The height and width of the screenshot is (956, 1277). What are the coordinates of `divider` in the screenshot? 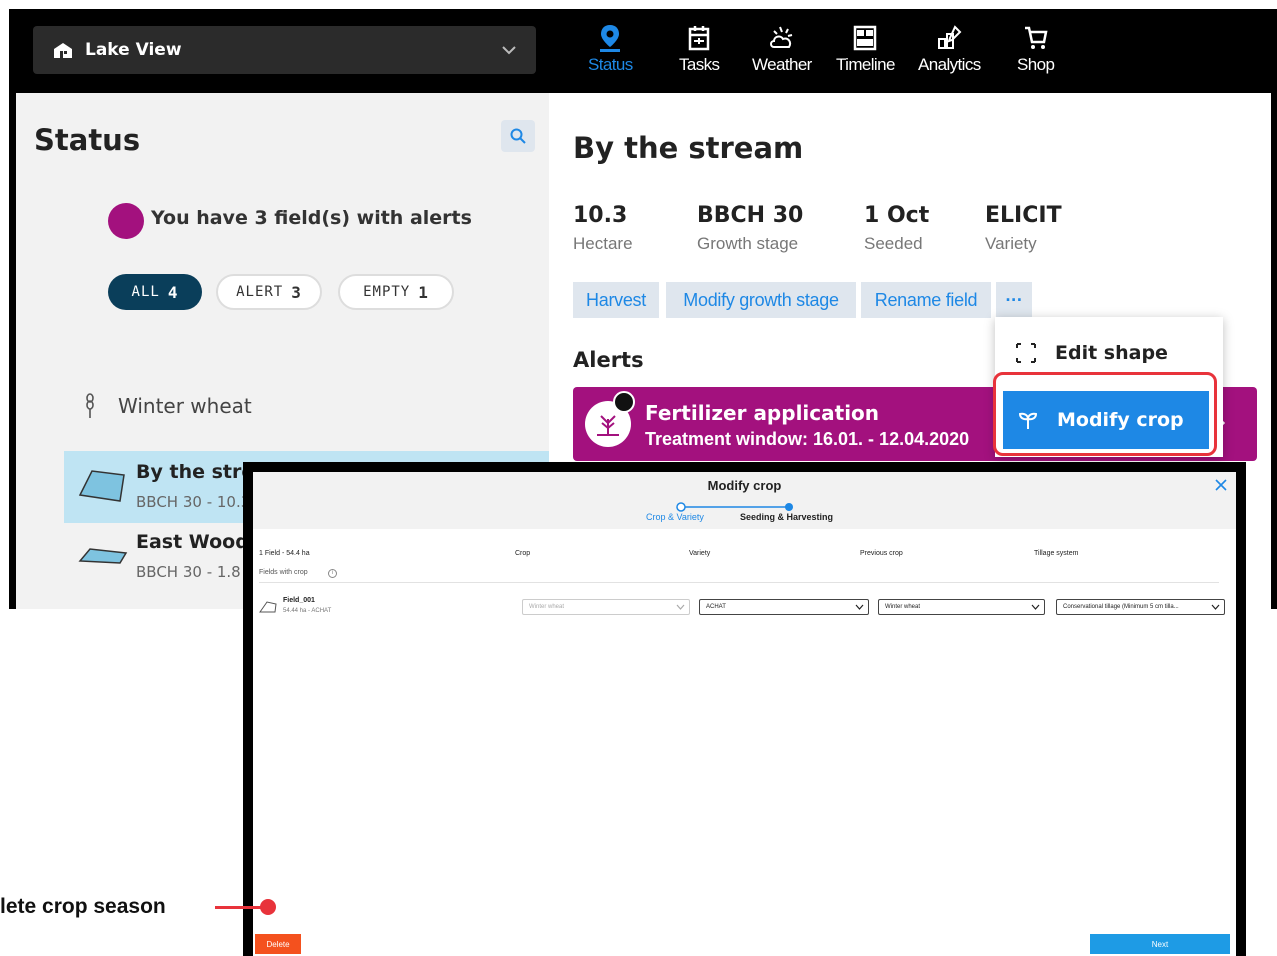 It's located at (739, 582).